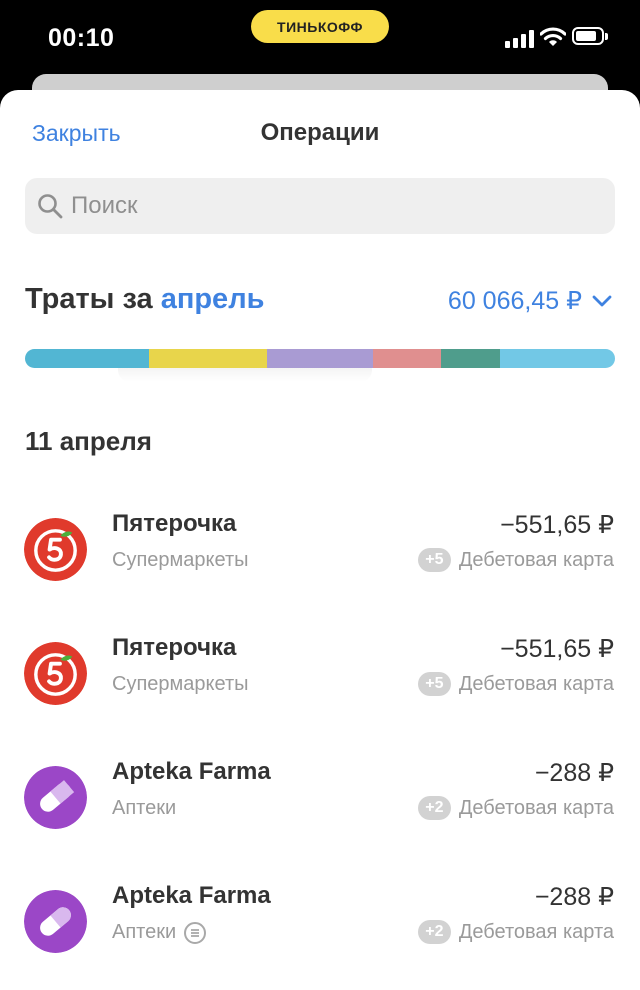  Describe the element at coordinates (213, 299) in the screenshot. I see `month-selector: апрель` at that location.